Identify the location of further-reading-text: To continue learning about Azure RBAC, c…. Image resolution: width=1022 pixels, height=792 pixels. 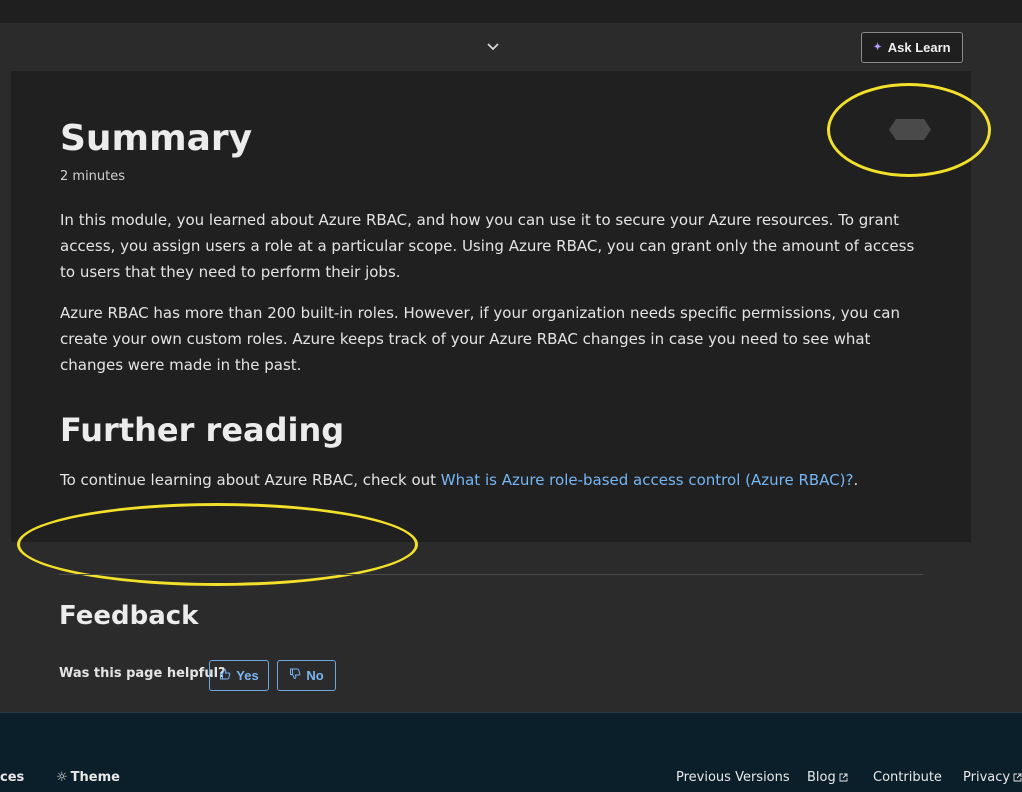
(459, 480).